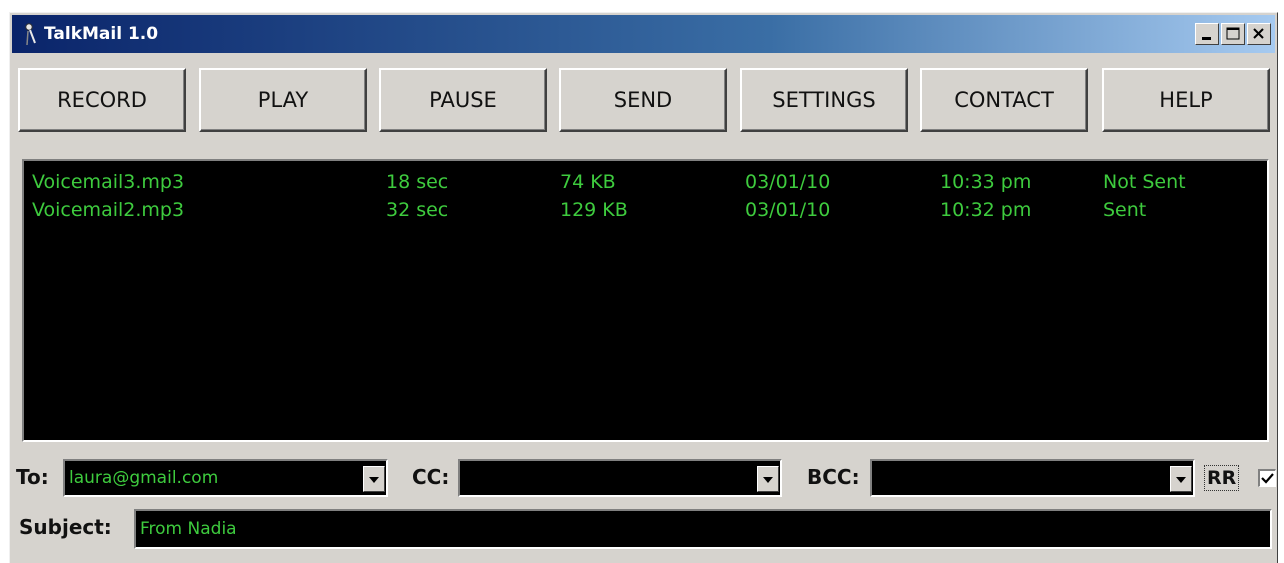 The width and height of the screenshot is (1284, 563). I want to click on time: 10:33 pm, so click(986, 182).